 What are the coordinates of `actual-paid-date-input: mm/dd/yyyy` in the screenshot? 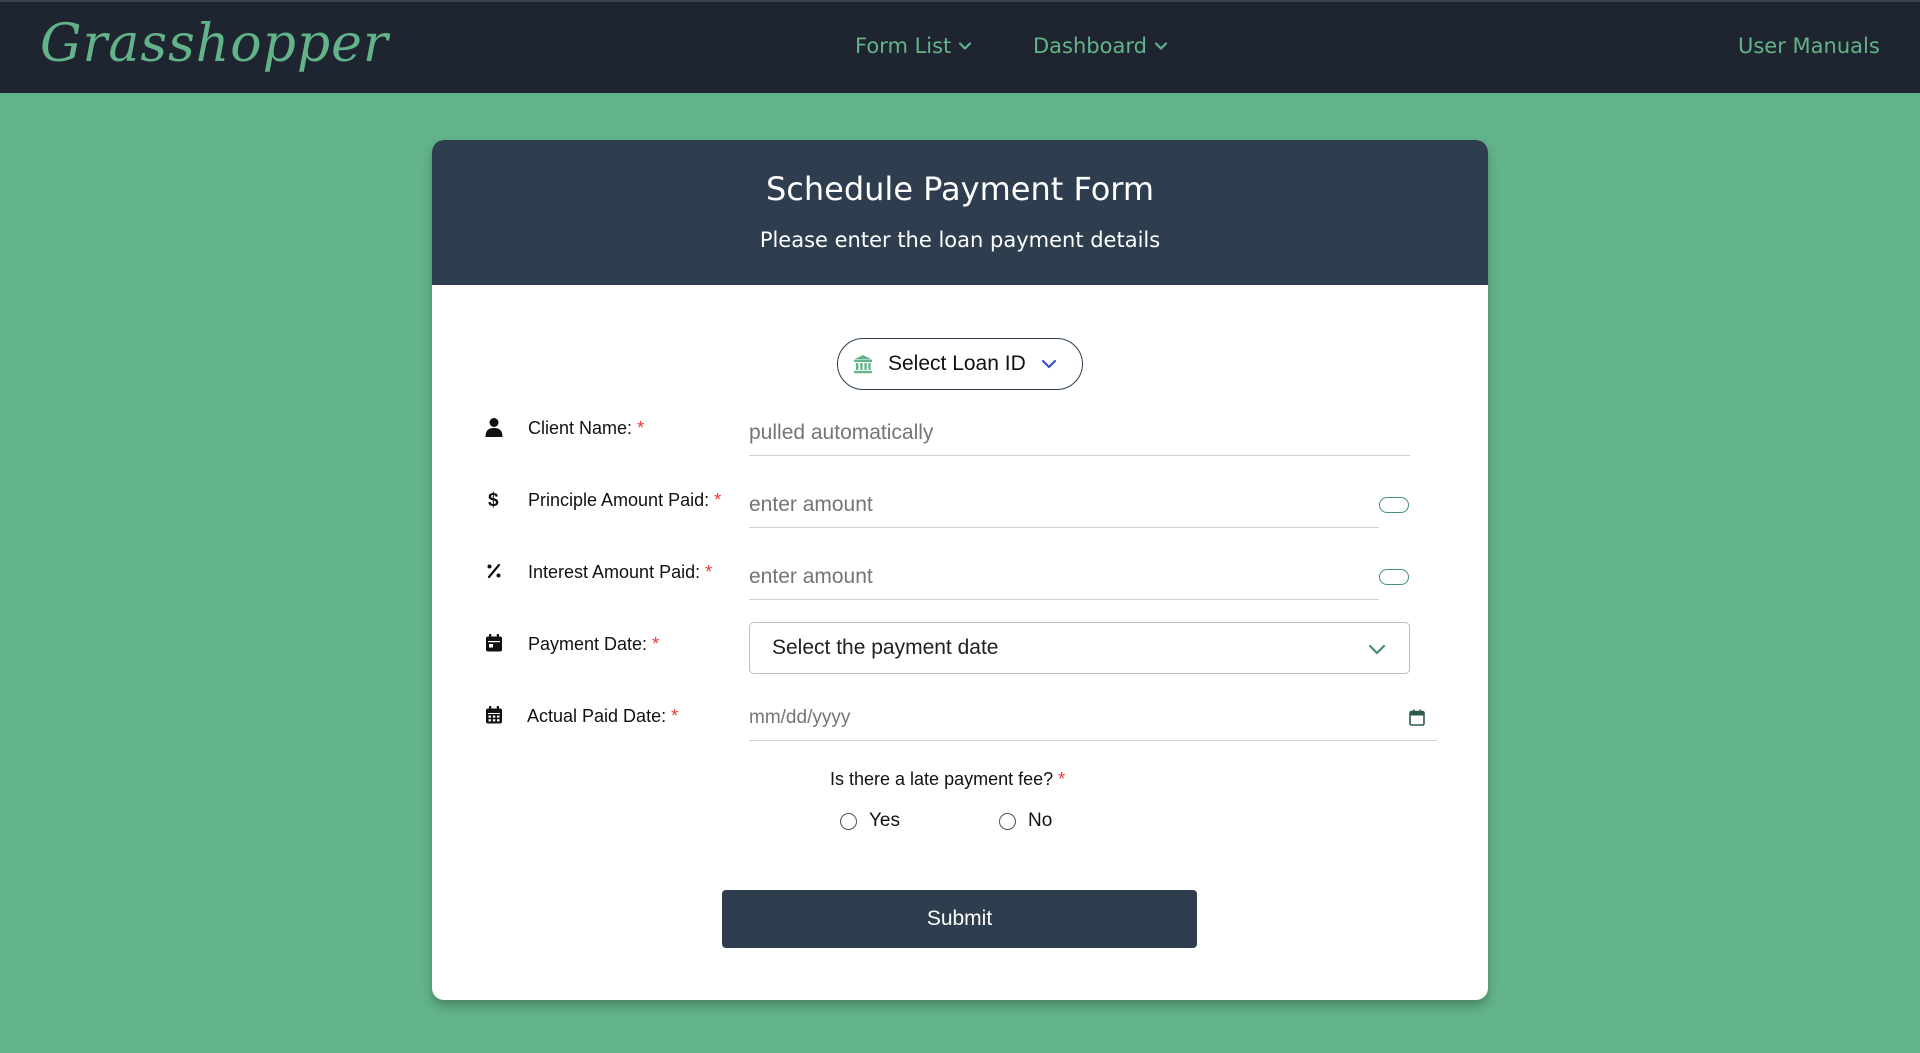 It's located at (1093, 718).